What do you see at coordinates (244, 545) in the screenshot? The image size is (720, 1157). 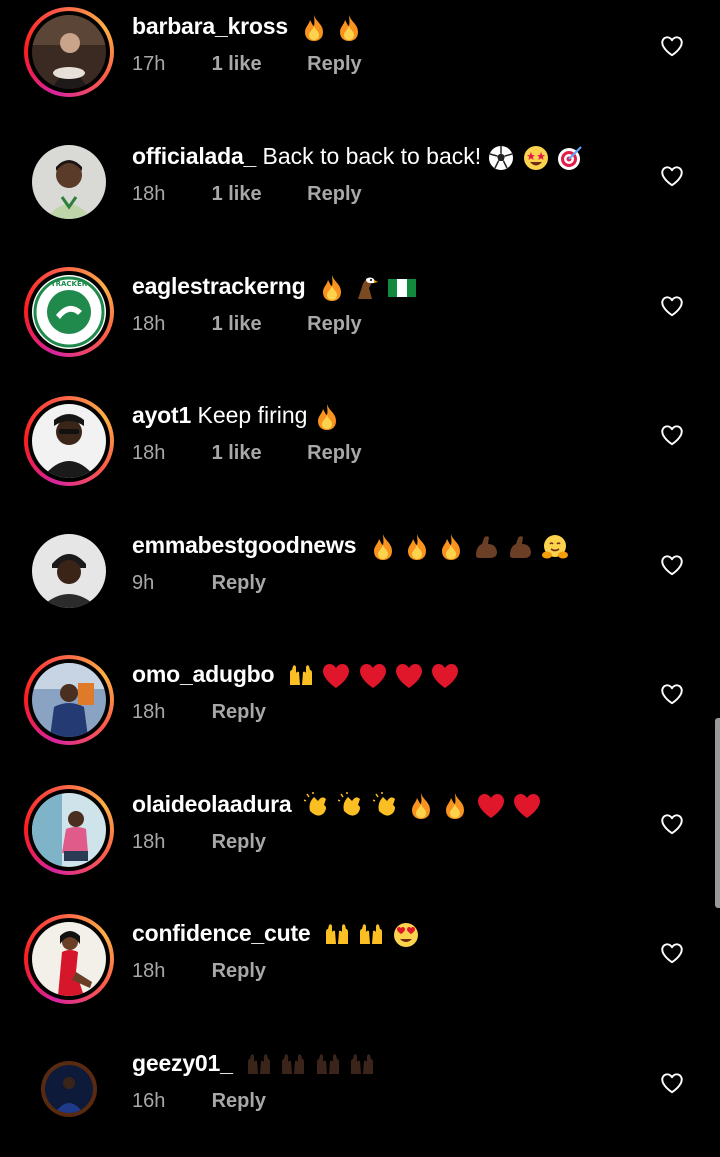 I see `username: emmabestgoodnews` at bounding box center [244, 545].